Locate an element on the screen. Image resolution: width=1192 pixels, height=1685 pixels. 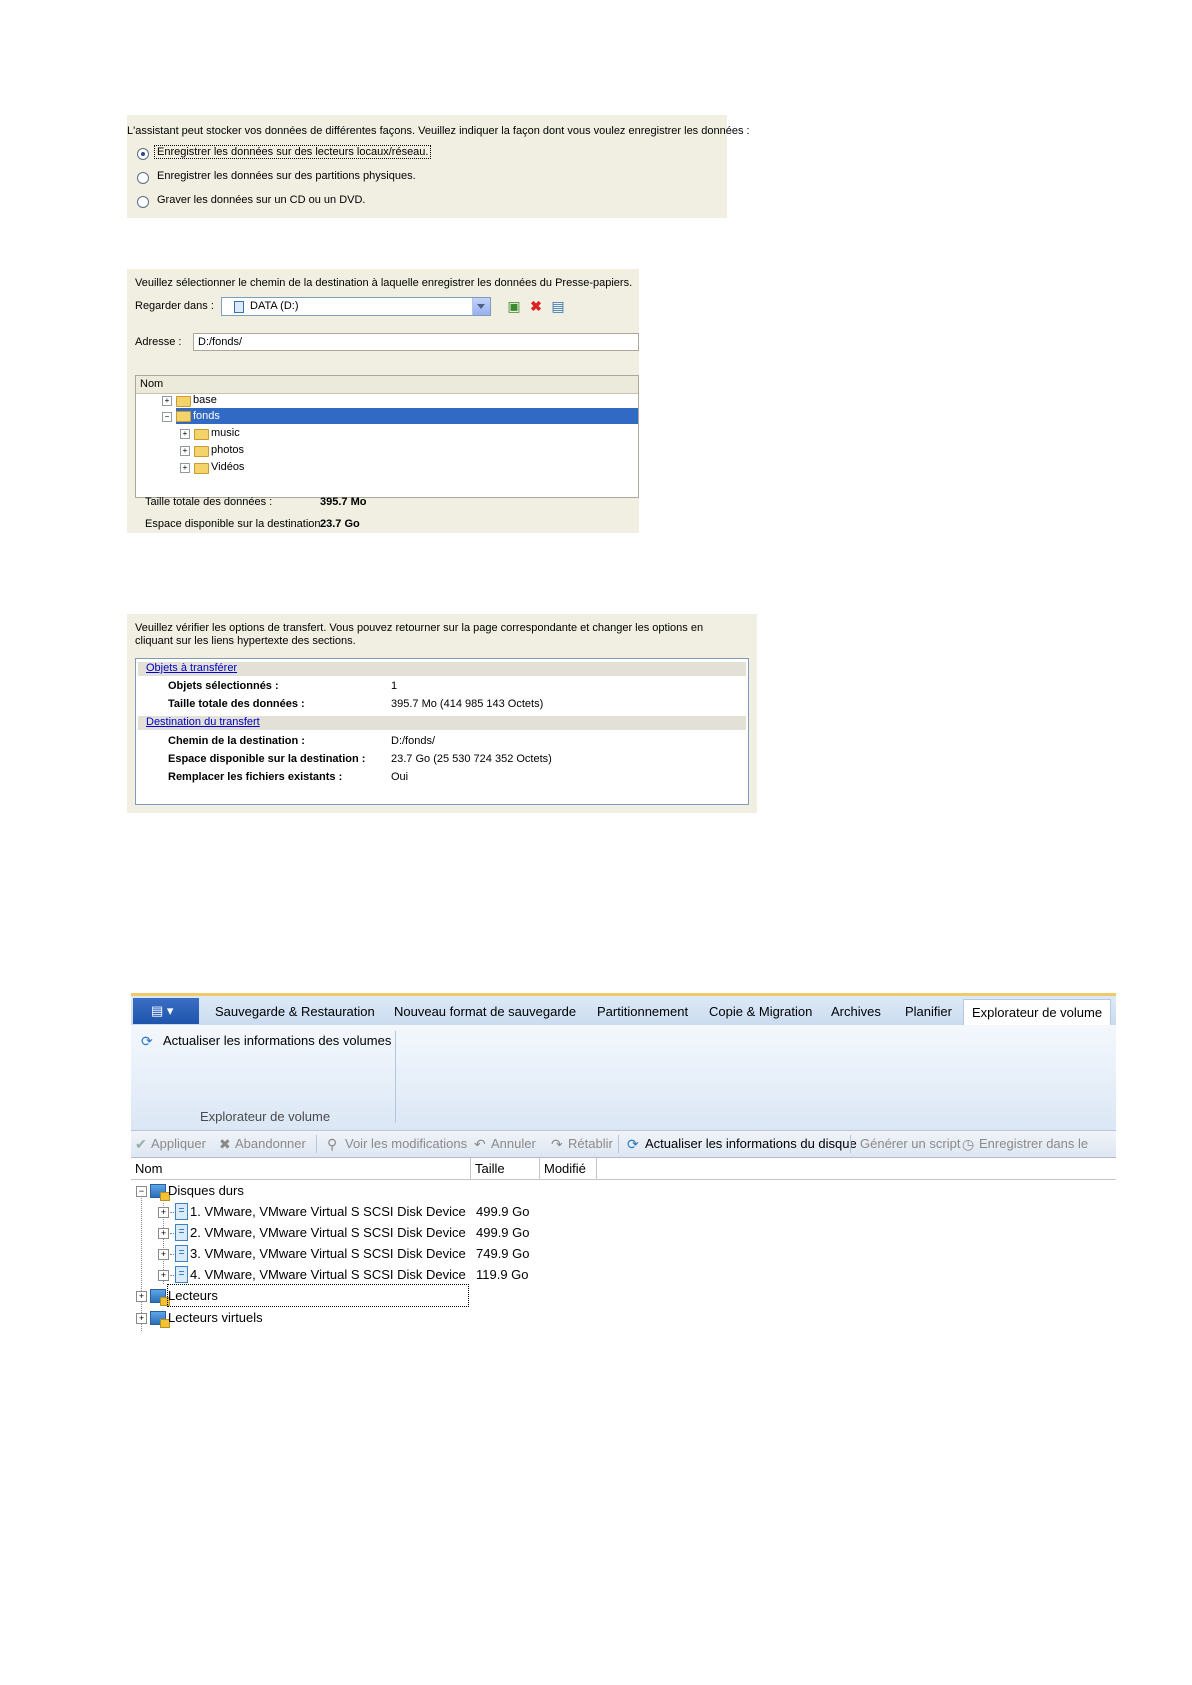
list-header: Nom Taille Modifié is located at coordinates (623, 1169).